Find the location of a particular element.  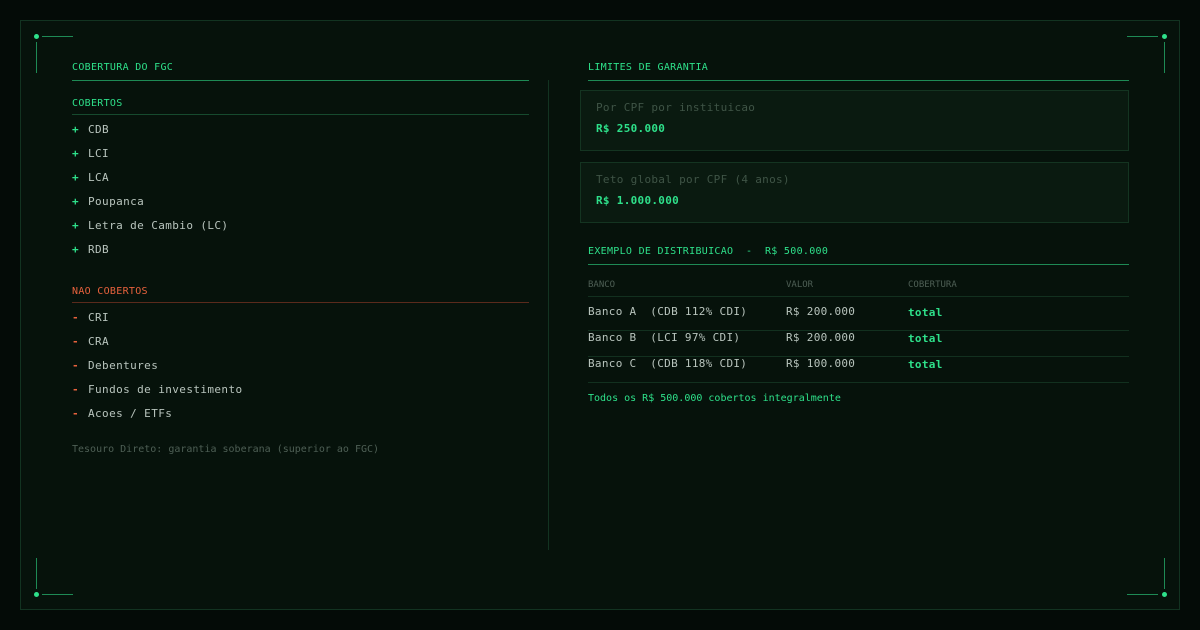

row-bank: Banco A (CDB 112% CDI) is located at coordinates (668, 311).